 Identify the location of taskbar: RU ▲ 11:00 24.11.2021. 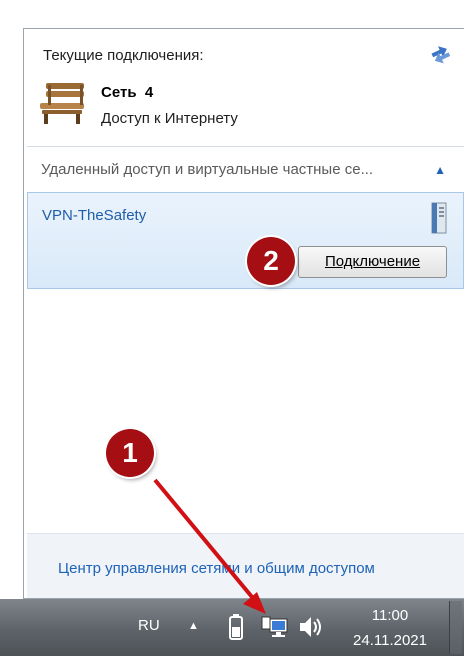
(232, 627).